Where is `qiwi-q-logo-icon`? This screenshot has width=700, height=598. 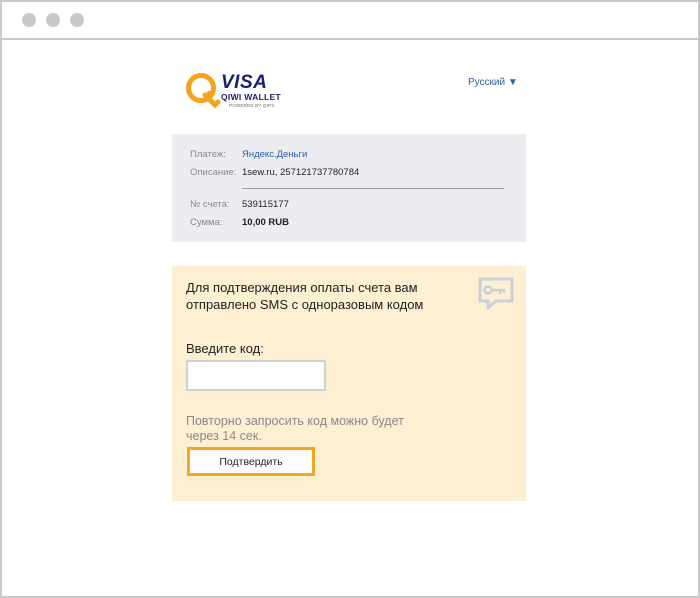 qiwi-q-logo-icon is located at coordinates (203, 91).